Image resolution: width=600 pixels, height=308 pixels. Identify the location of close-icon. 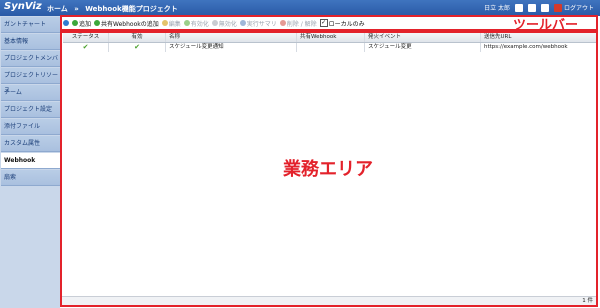
(557, 7).